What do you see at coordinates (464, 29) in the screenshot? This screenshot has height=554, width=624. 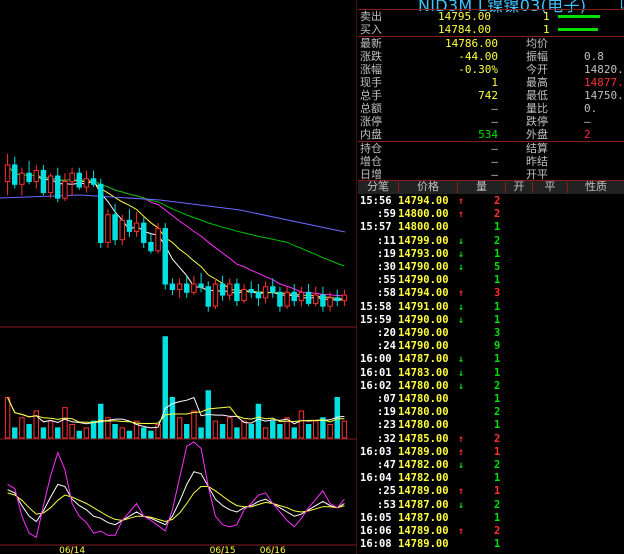 I see `orderbook-price: 14784.00` at bounding box center [464, 29].